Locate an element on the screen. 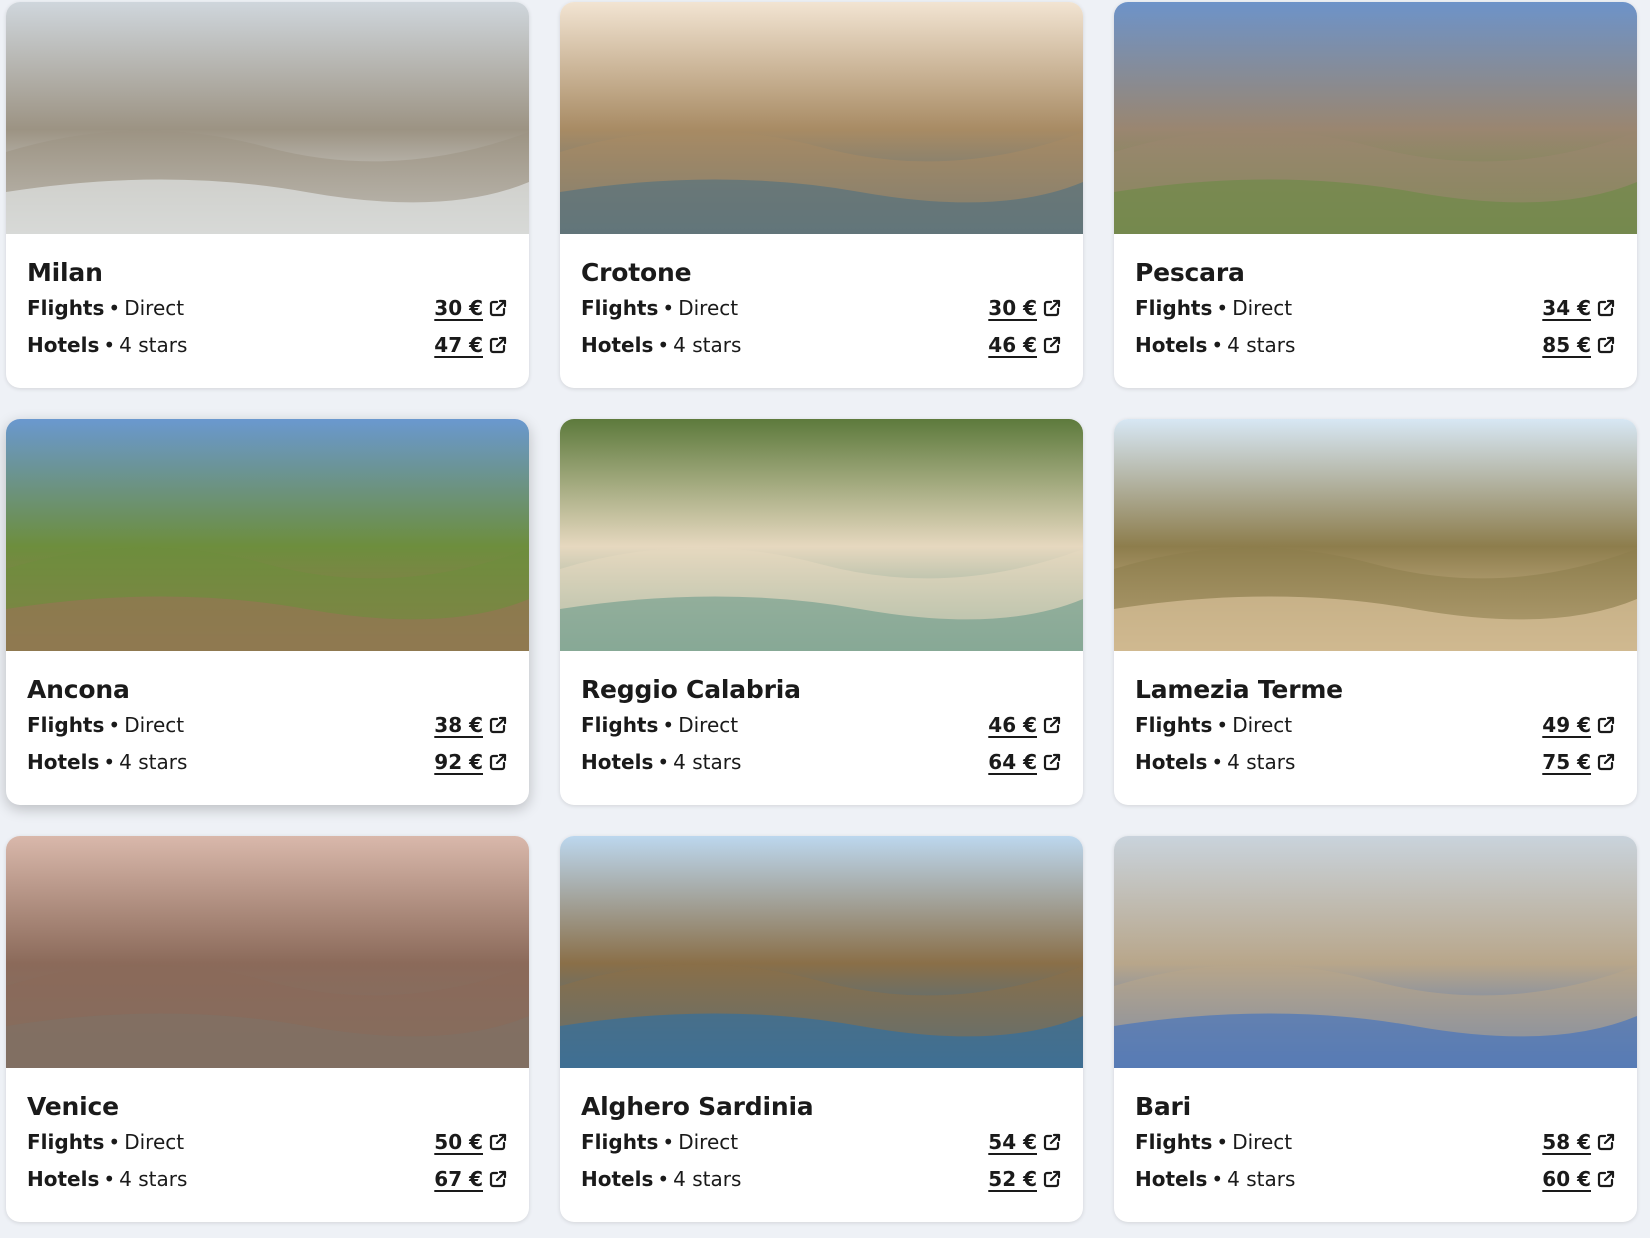  destination-city: Ancona is located at coordinates (78, 689).